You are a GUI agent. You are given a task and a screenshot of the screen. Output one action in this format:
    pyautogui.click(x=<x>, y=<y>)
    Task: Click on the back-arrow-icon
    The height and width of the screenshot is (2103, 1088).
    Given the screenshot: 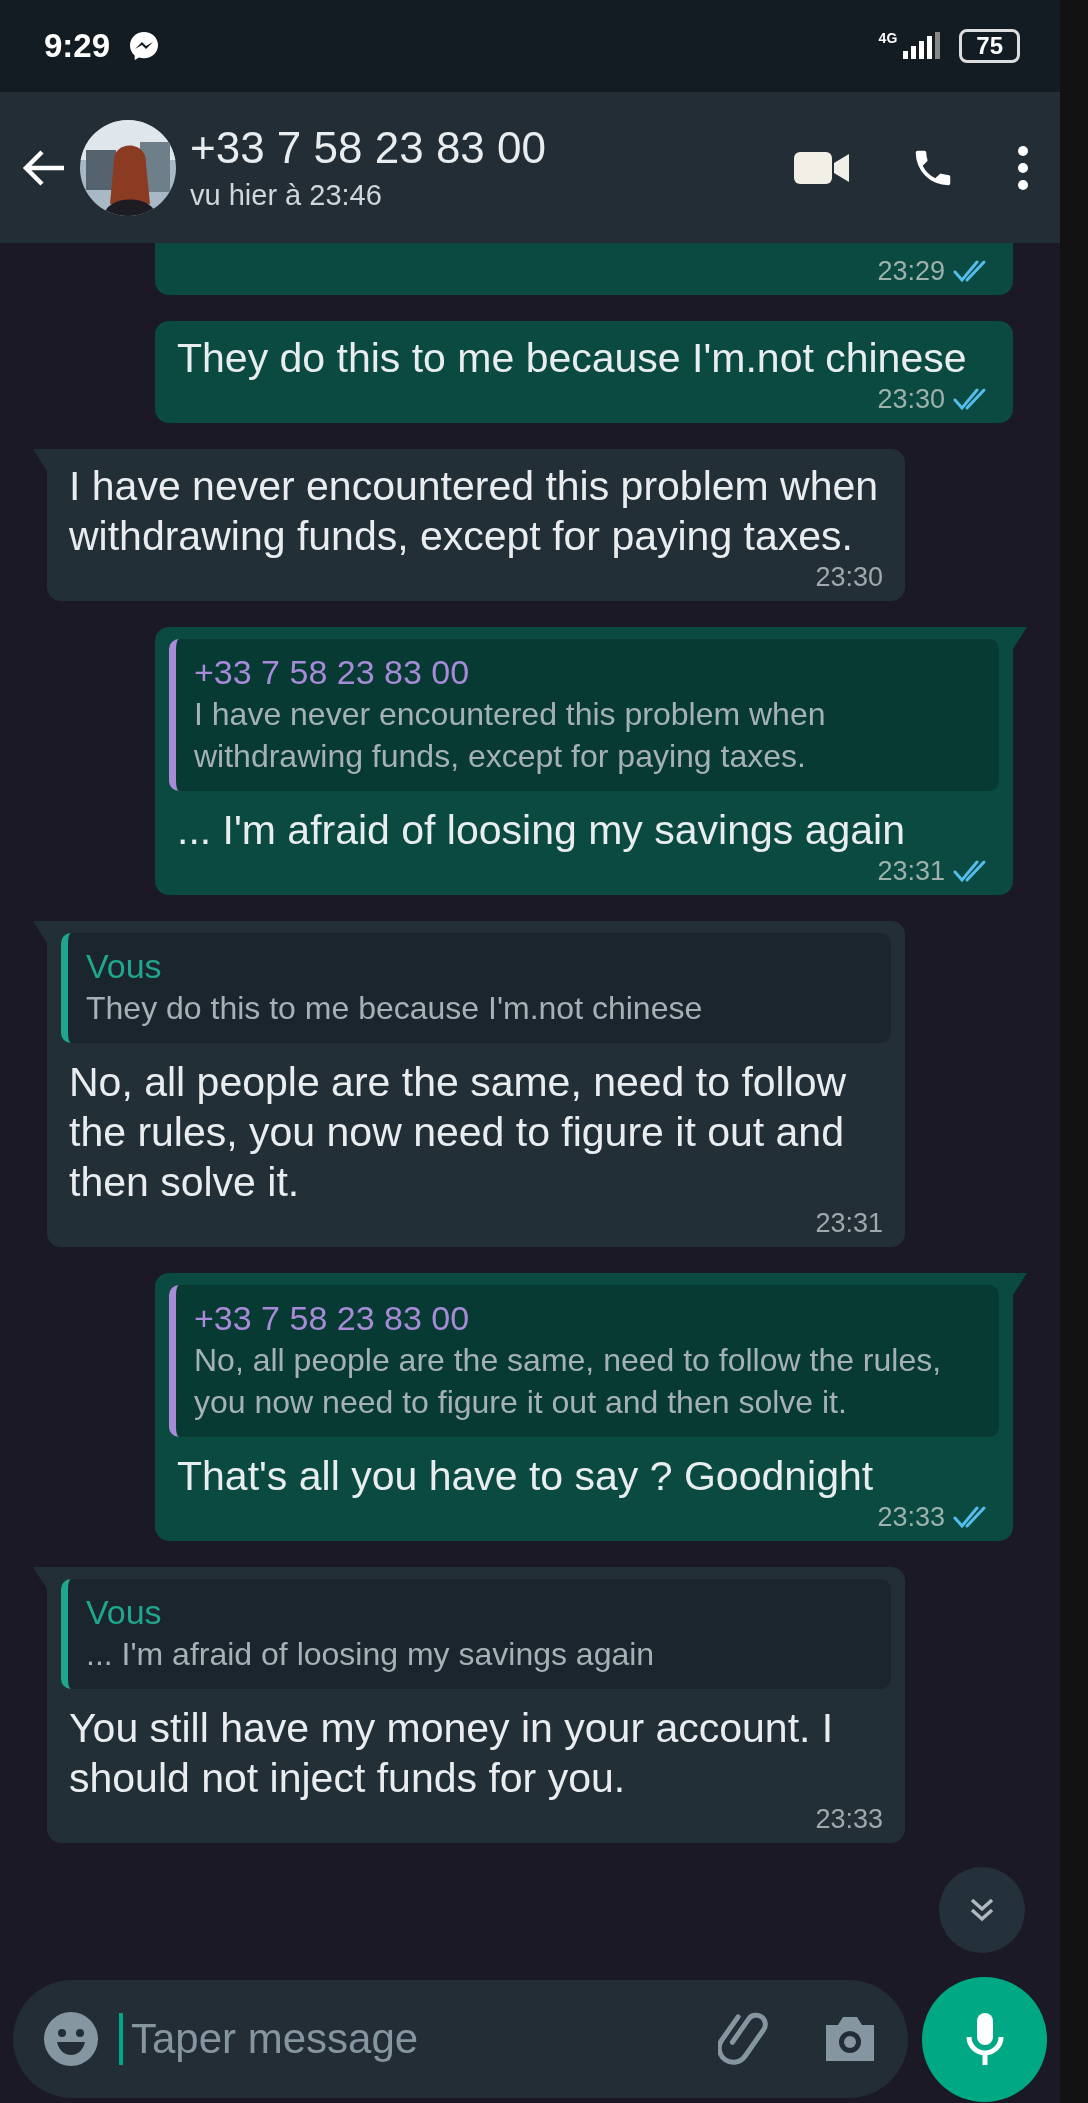 What is the action you would take?
    pyautogui.click(x=44, y=167)
    